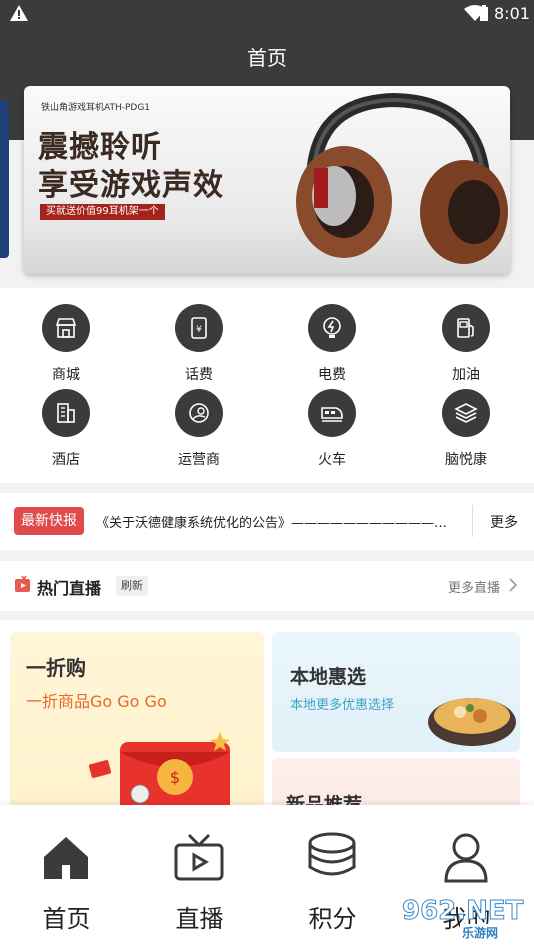  What do you see at coordinates (199, 344) in the screenshot?
I see `service-phone-bill: ¥ 话费` at bounding box center [199, 344].